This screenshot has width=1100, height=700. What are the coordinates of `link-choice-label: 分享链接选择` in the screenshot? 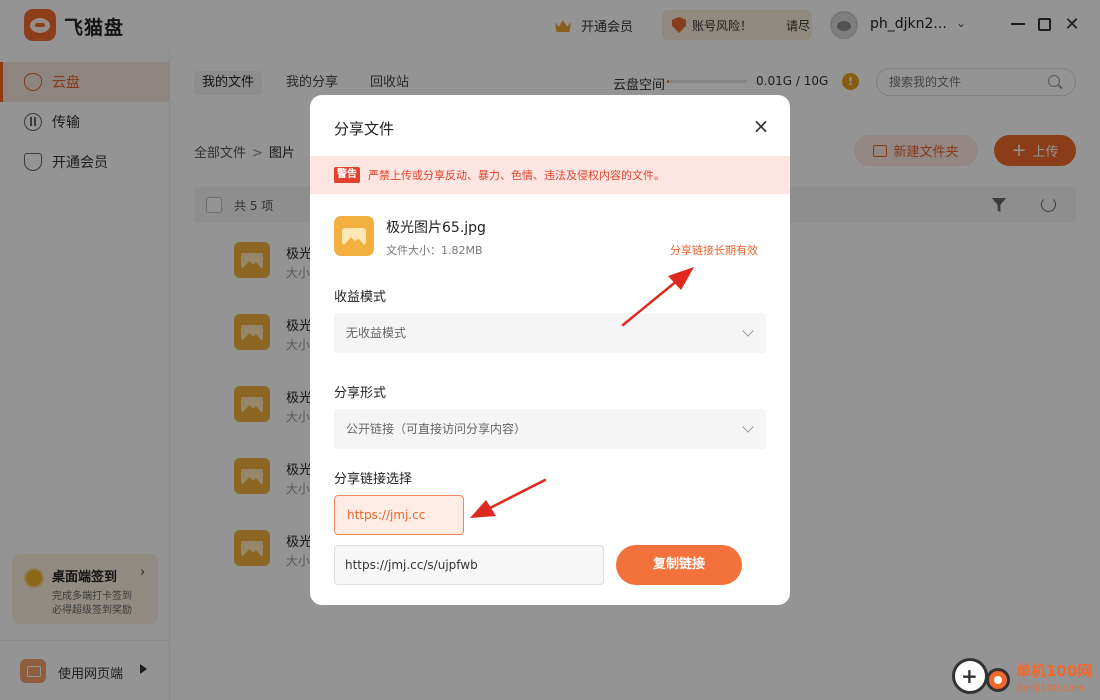 It's located at (373, 479).